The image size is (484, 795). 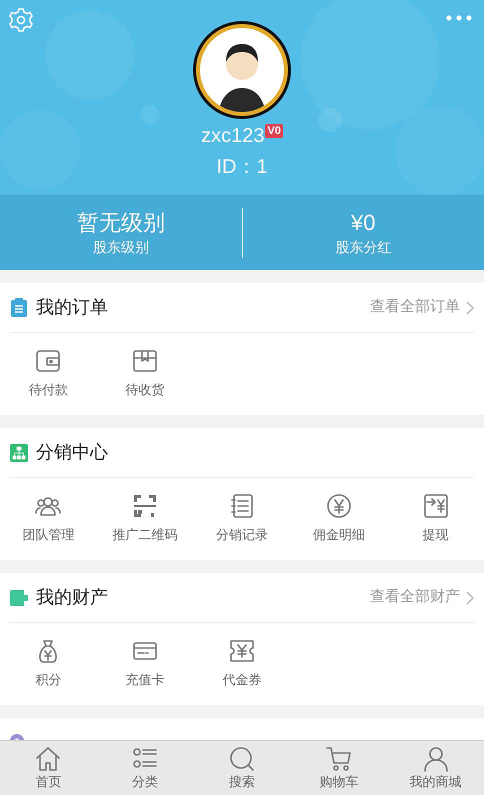 What do you see at coordinates (72, 452) in the screenshot?
I see `section-title: 分销中心` at bounding box center [72, 452].